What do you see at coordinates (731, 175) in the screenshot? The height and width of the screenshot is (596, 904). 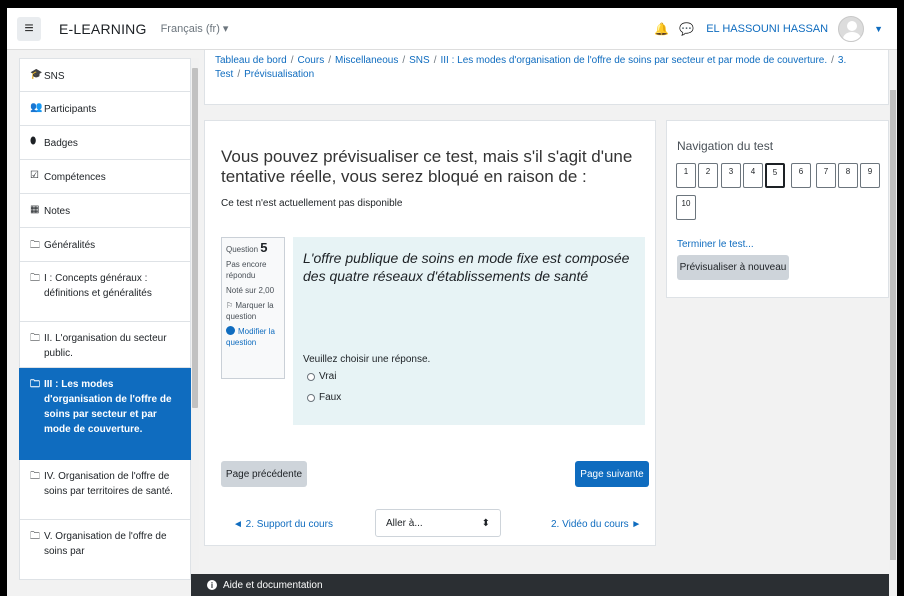 I see `quiz-nav-button: 3` at bounding box center [731, 175].